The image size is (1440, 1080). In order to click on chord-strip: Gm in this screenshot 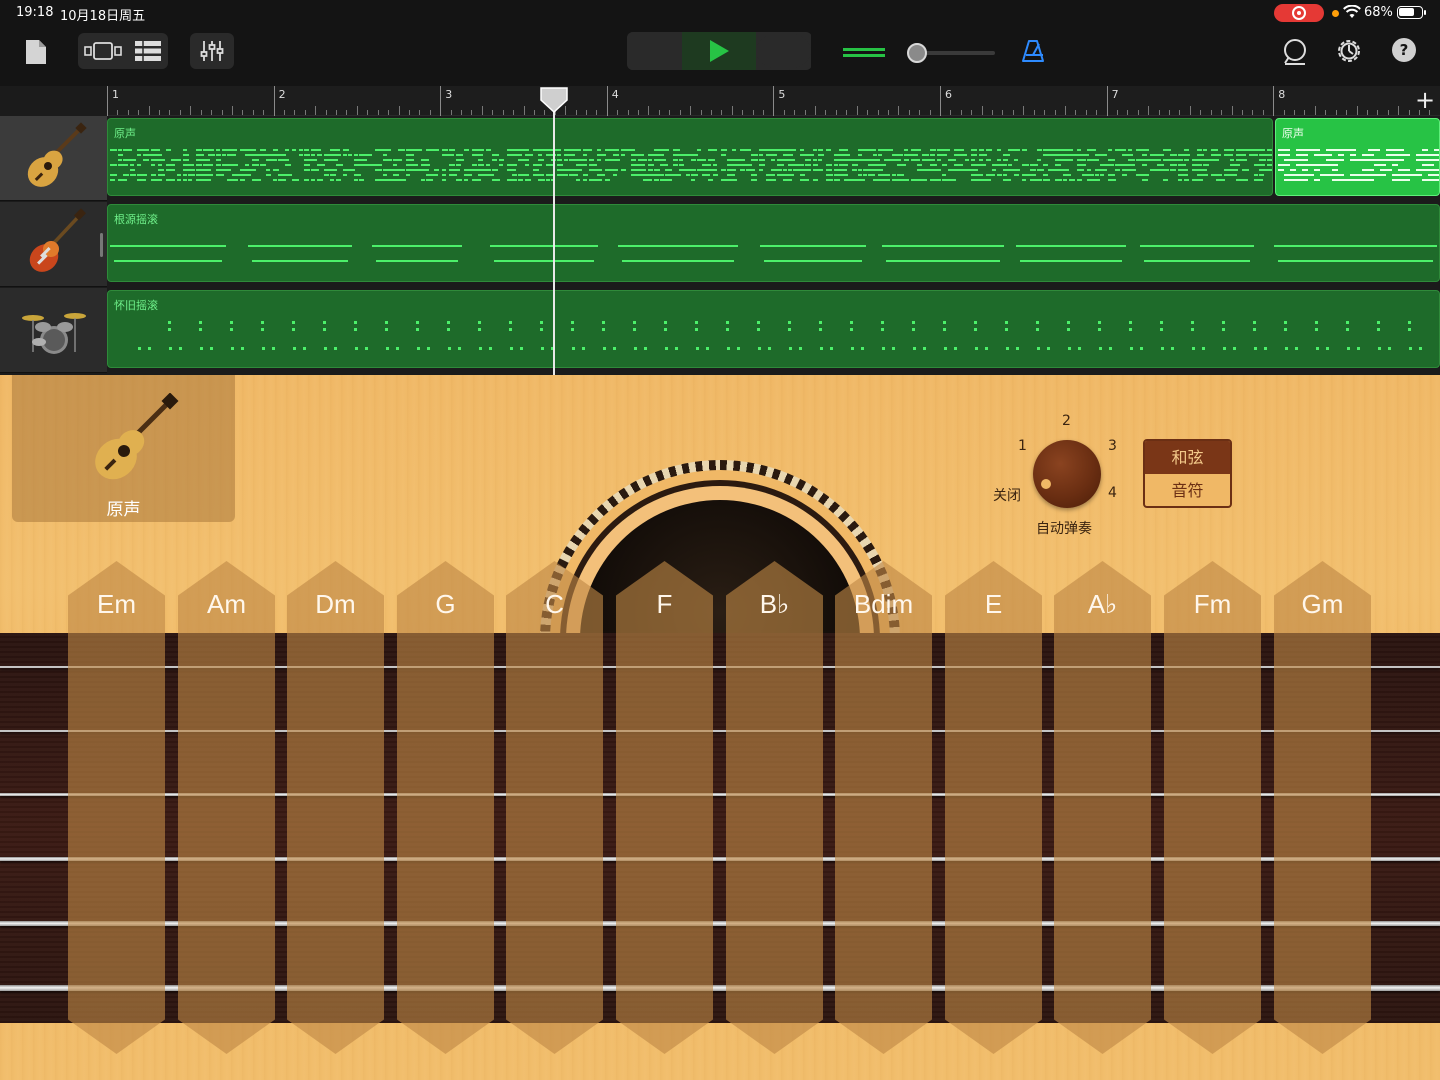, I will do `click(1322, 807)`.